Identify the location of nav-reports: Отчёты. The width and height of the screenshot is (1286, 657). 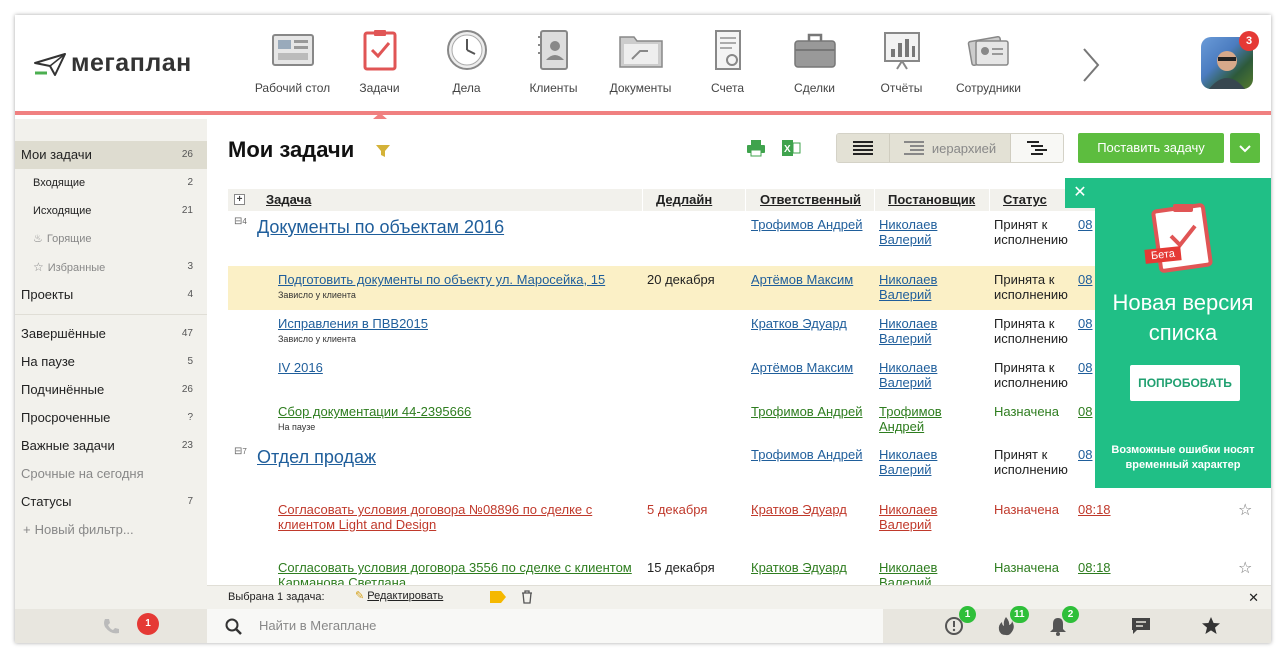
(901, 72).